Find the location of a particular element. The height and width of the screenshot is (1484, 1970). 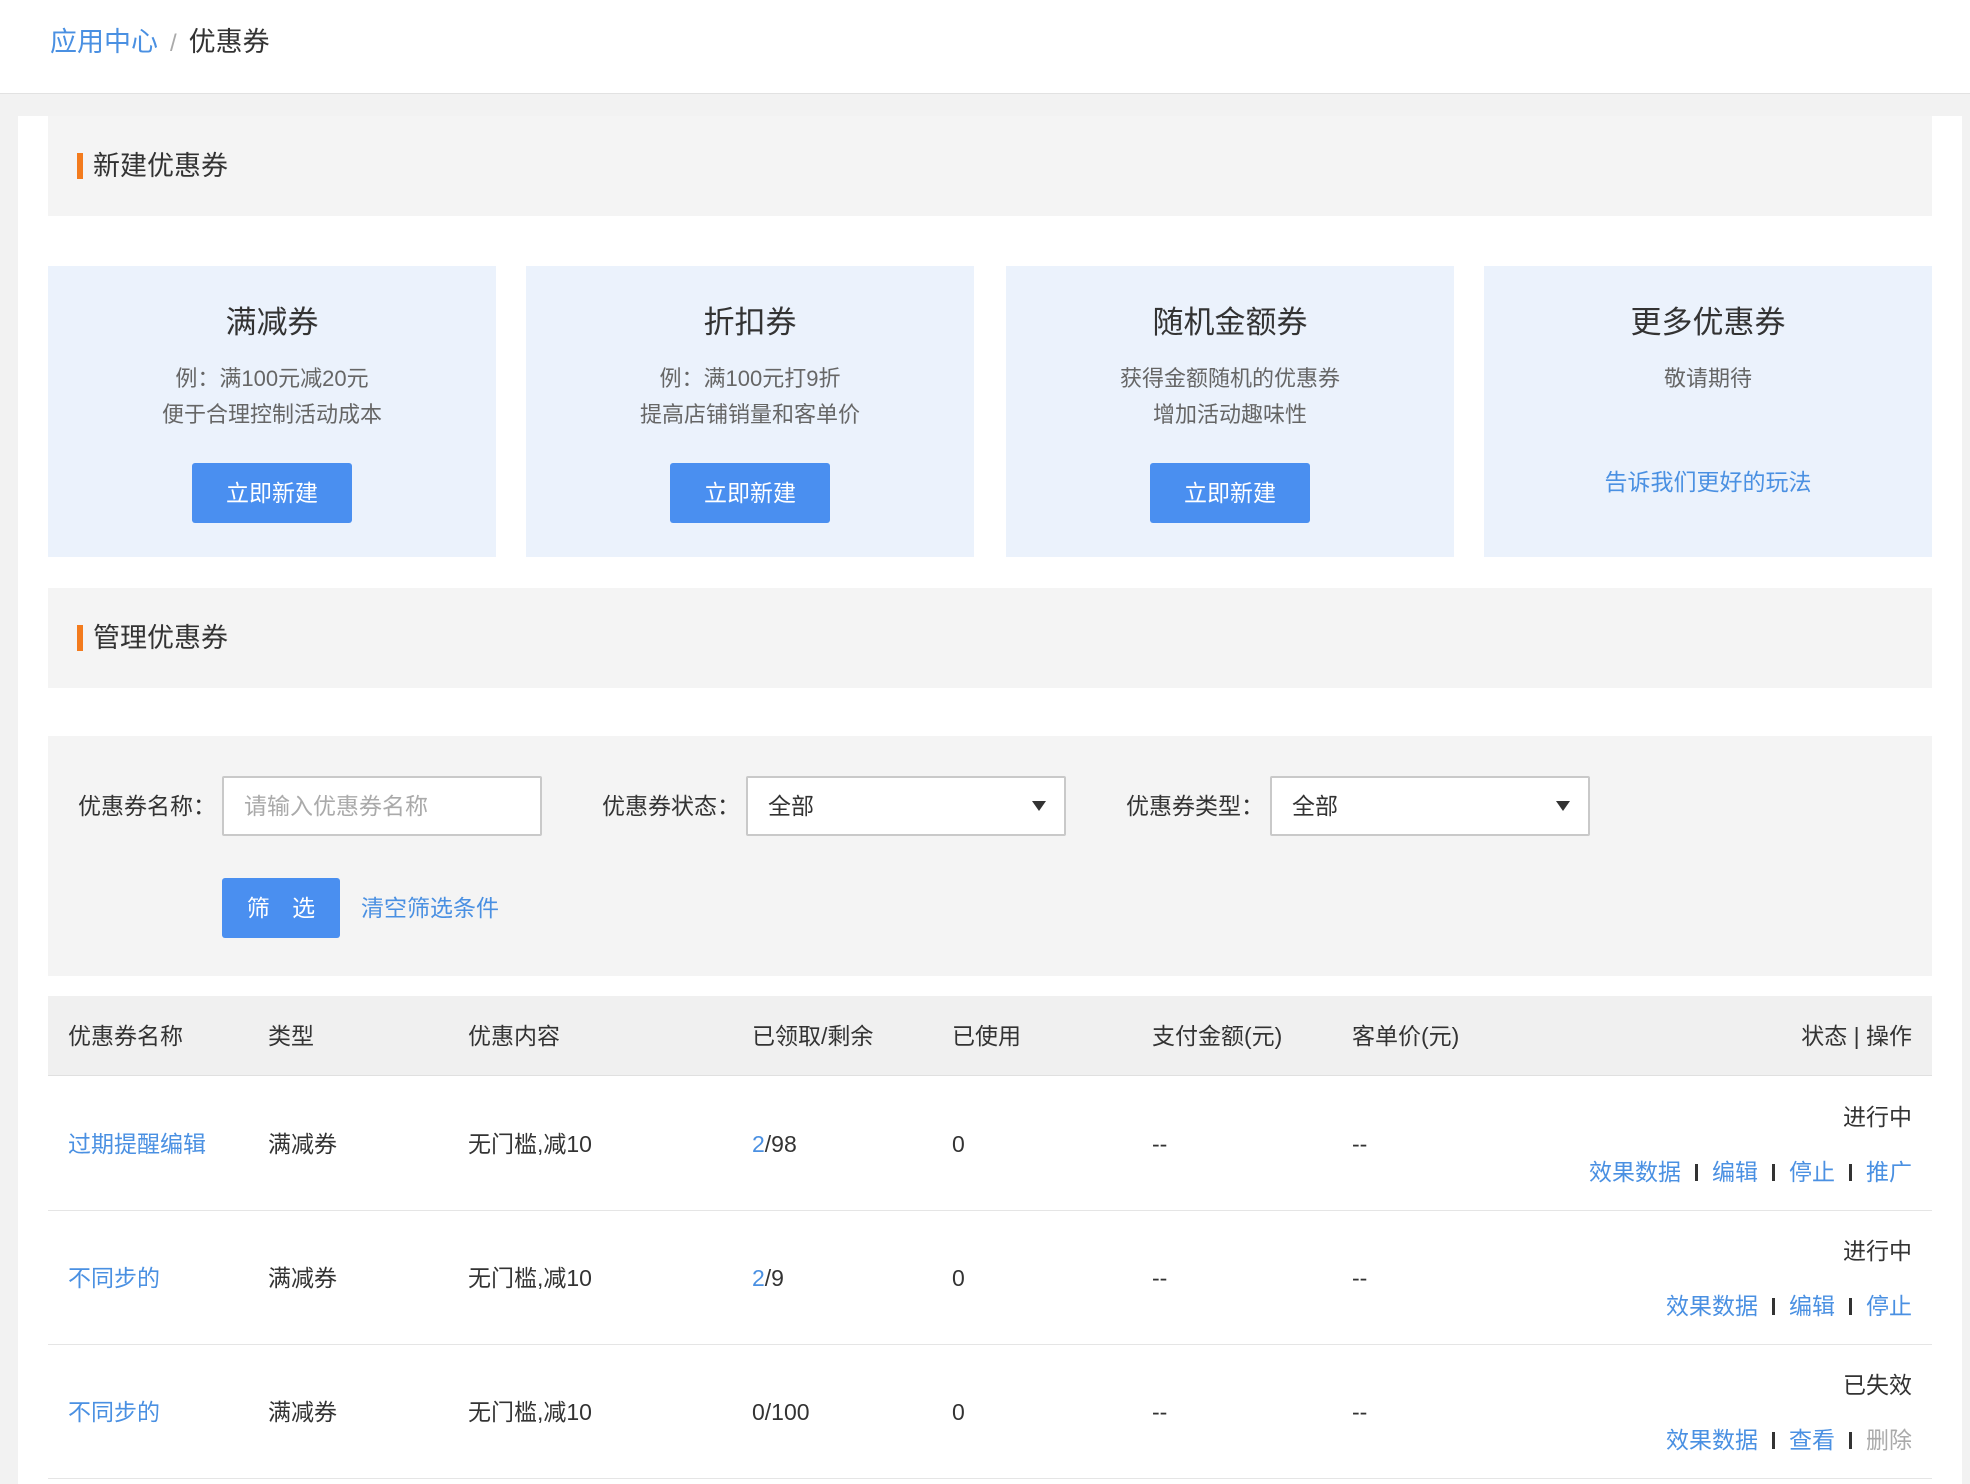

coupon-card-discount: 折扣券 例：满100元打9折 提高店铺销量和客单价 立即新建 is located at coordinates (750, 411).